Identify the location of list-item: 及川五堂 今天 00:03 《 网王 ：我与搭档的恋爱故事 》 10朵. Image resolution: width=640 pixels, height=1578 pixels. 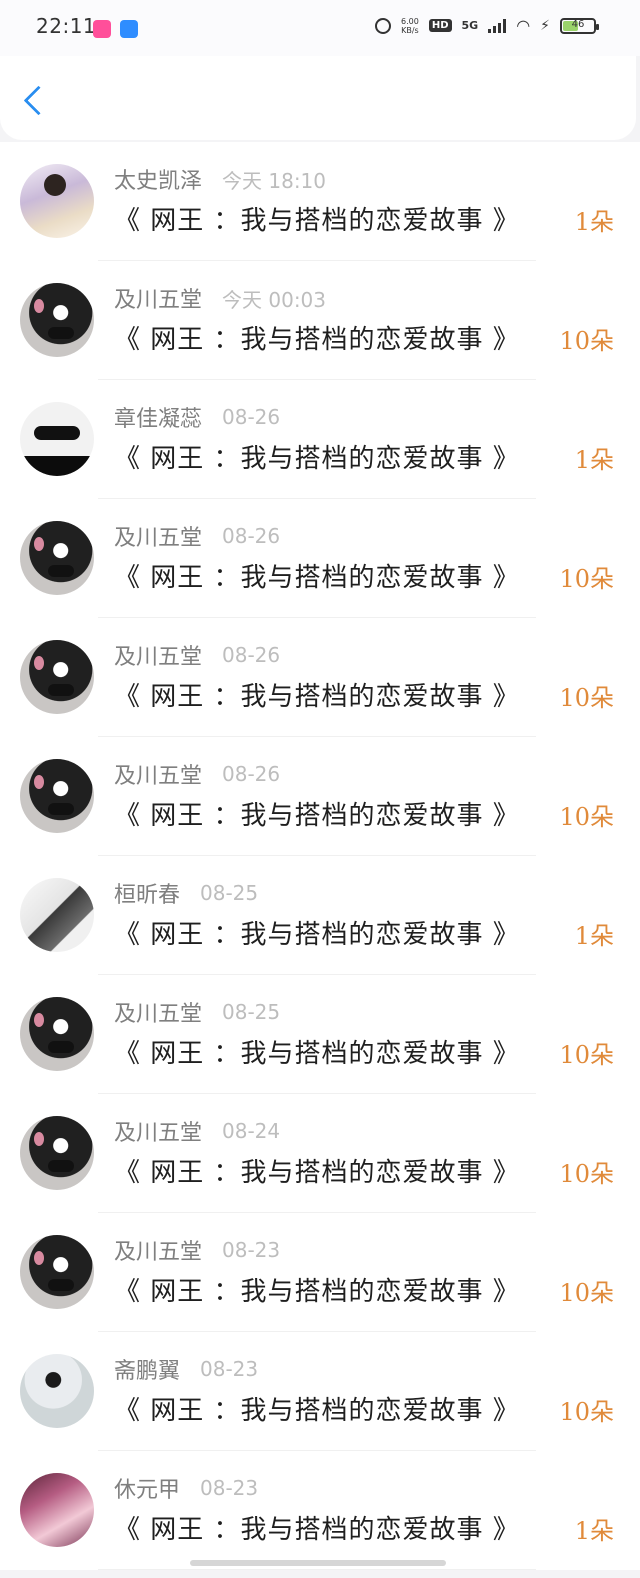
(320, 320).